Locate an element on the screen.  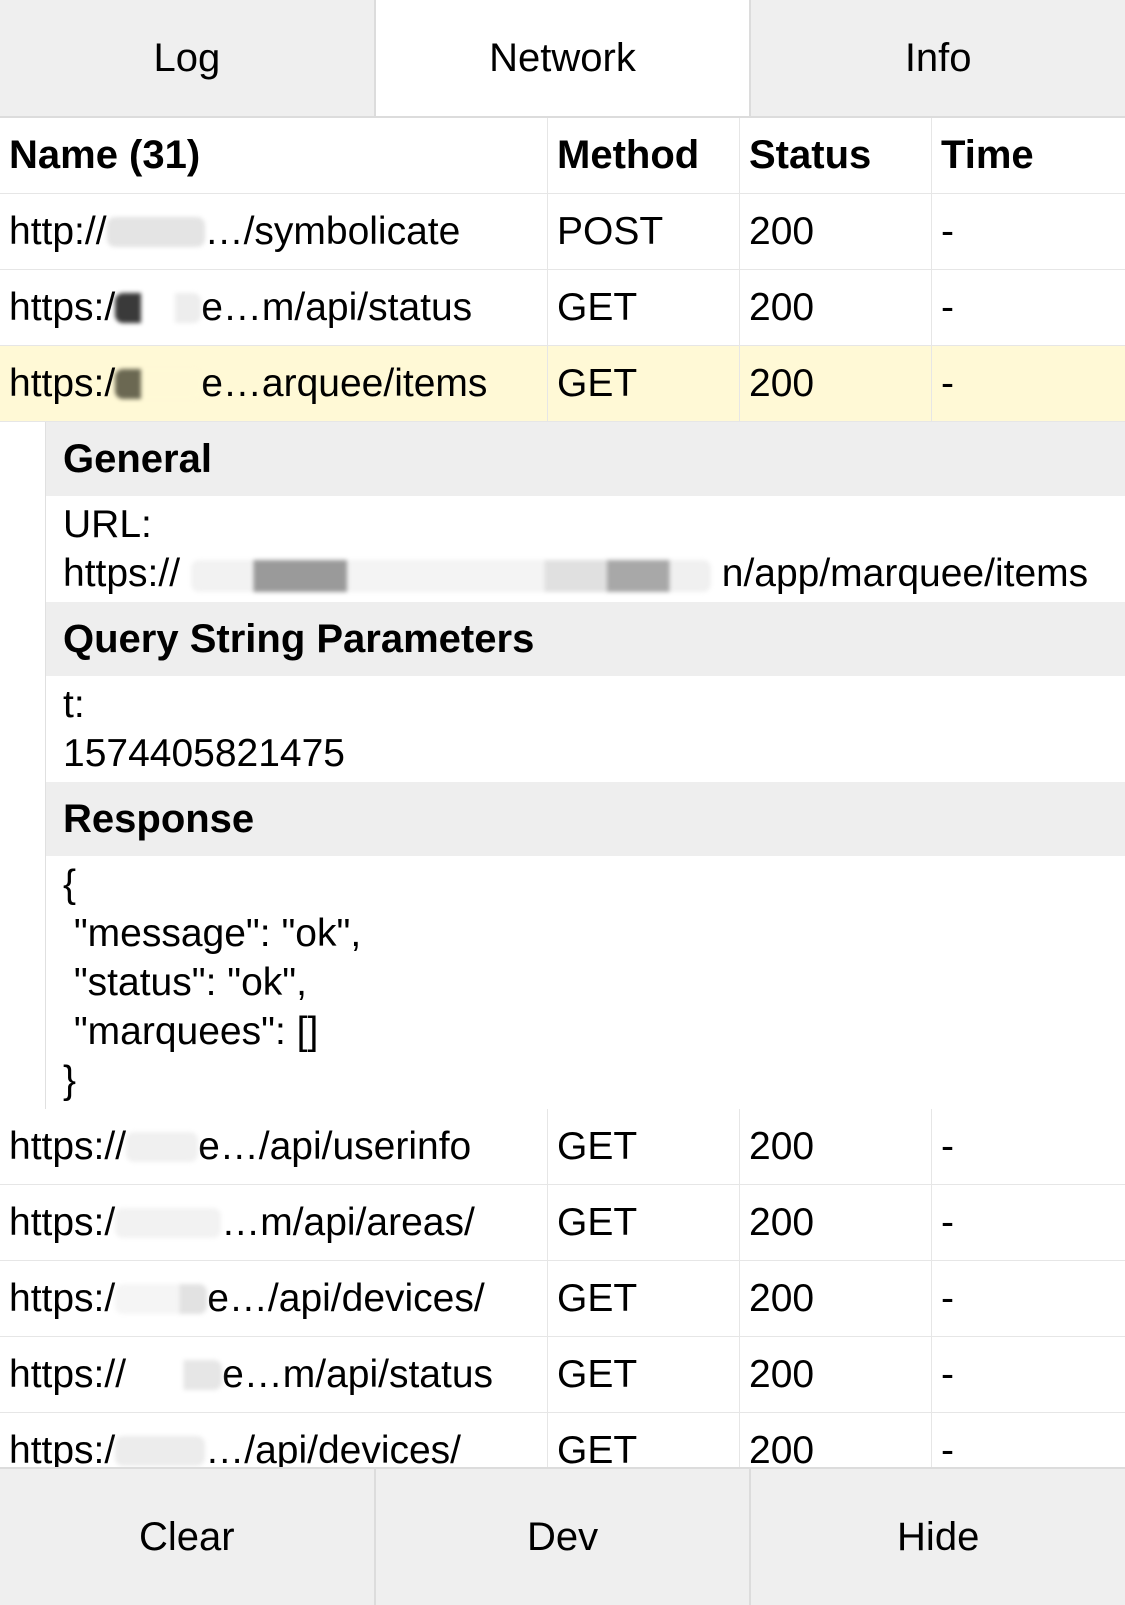
table-row: https:/ …/api/devices/ GET 200 - is located at coordinates (562, 1441).